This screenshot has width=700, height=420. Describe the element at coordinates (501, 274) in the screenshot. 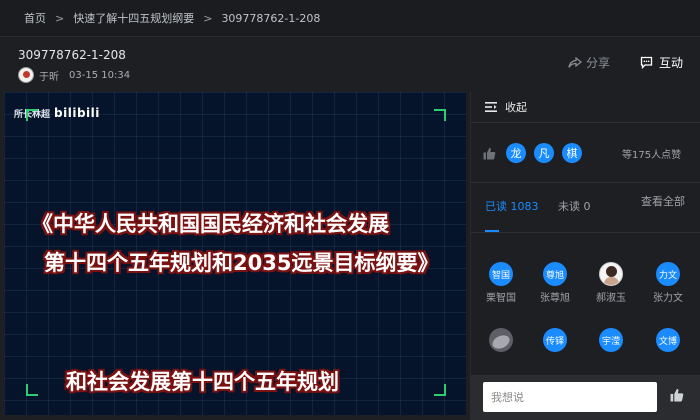

I see `reader-avatar: 智国` at that location.